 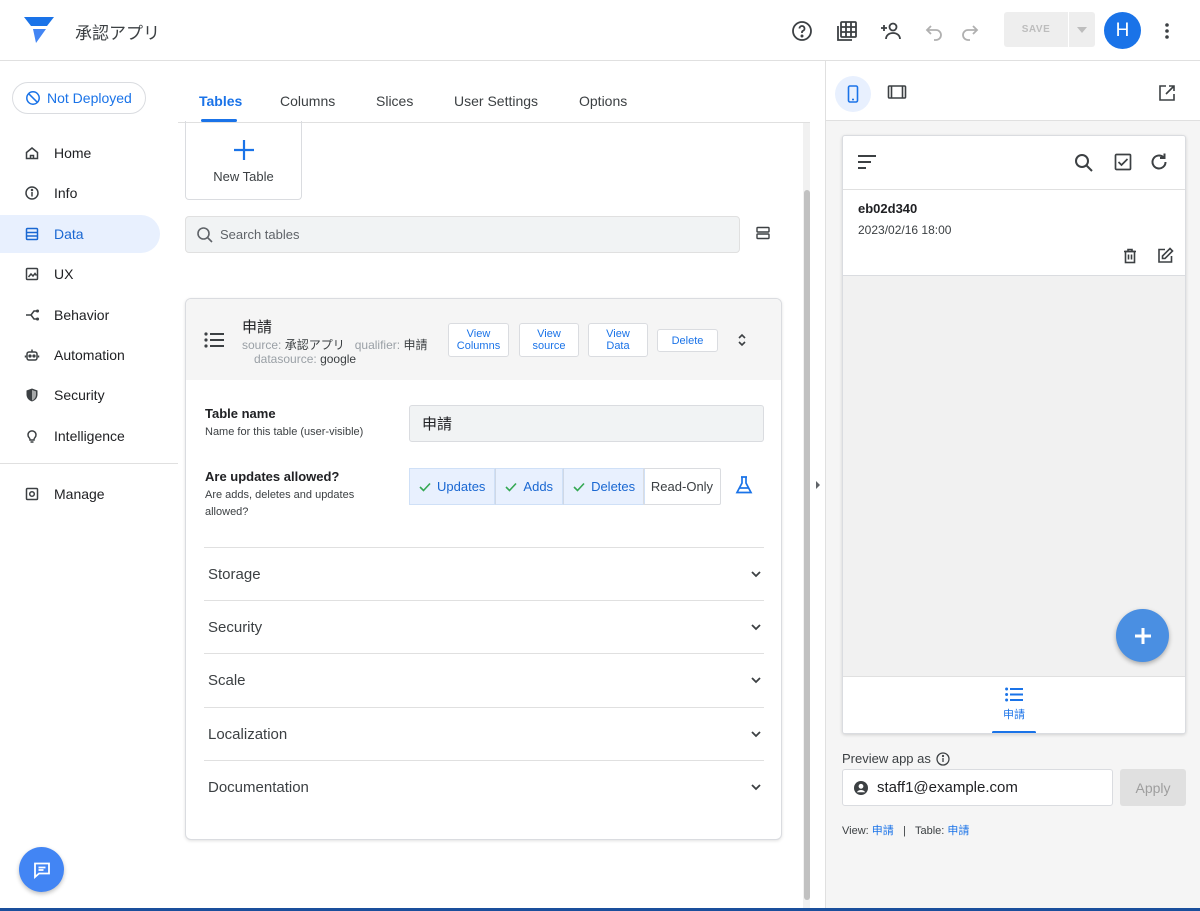 I want to click on sidebar-item-label: Info, so click(x=66, y=193).